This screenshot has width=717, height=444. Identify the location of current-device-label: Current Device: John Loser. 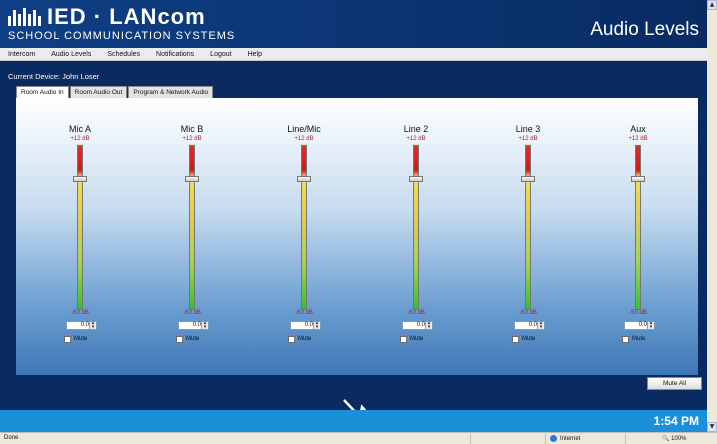
(54, 76).